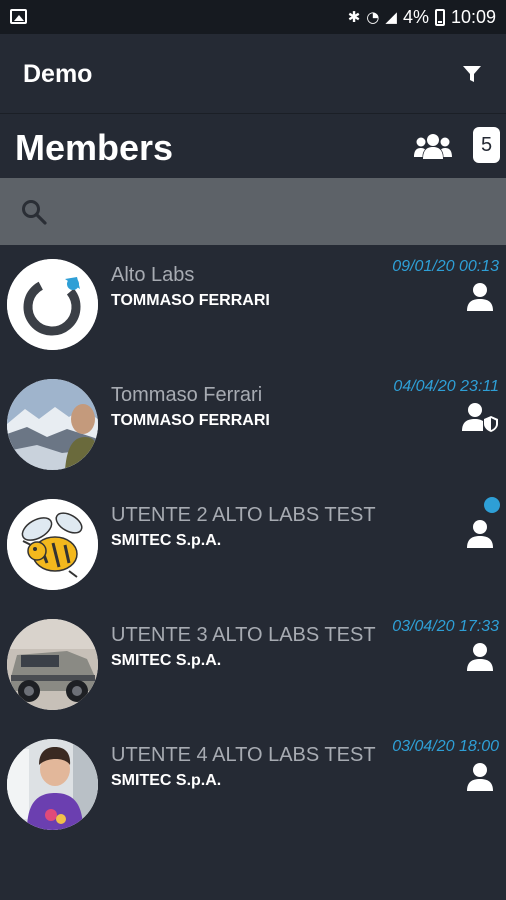  What do you see at coordinates (445, 746) in the screenshot?
I see `last-access-date: 03/04/20 18:00` at bounding box center [445, 746].